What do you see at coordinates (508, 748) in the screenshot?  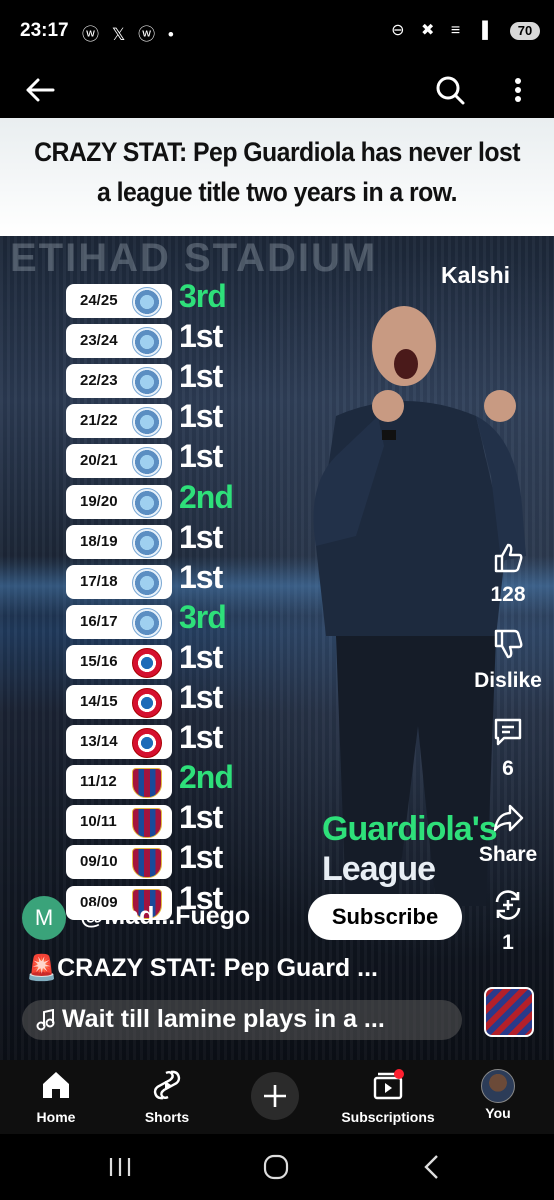 I see `comments-button: 6` at bounding box center [508, 748].